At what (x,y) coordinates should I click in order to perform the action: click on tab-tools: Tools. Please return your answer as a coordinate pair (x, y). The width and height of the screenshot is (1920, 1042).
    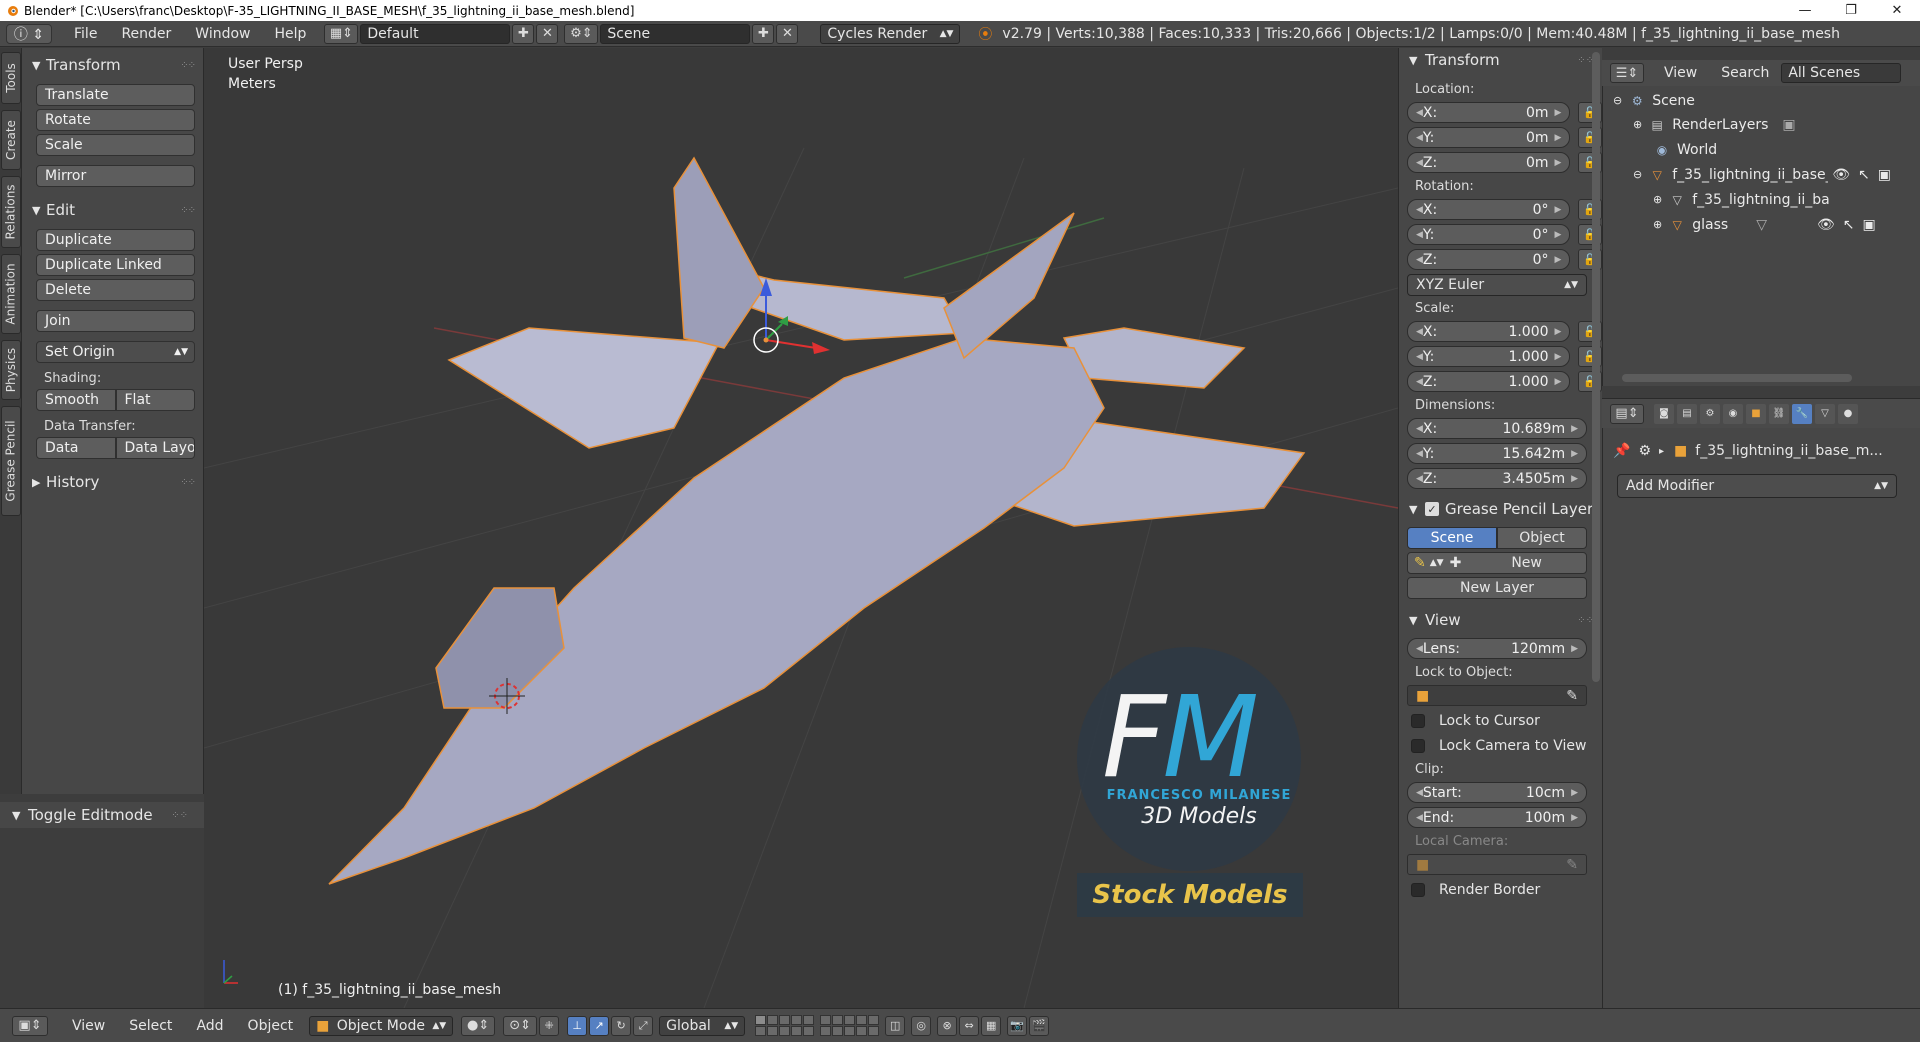
    Looking at the image, I should click on (11, 78).